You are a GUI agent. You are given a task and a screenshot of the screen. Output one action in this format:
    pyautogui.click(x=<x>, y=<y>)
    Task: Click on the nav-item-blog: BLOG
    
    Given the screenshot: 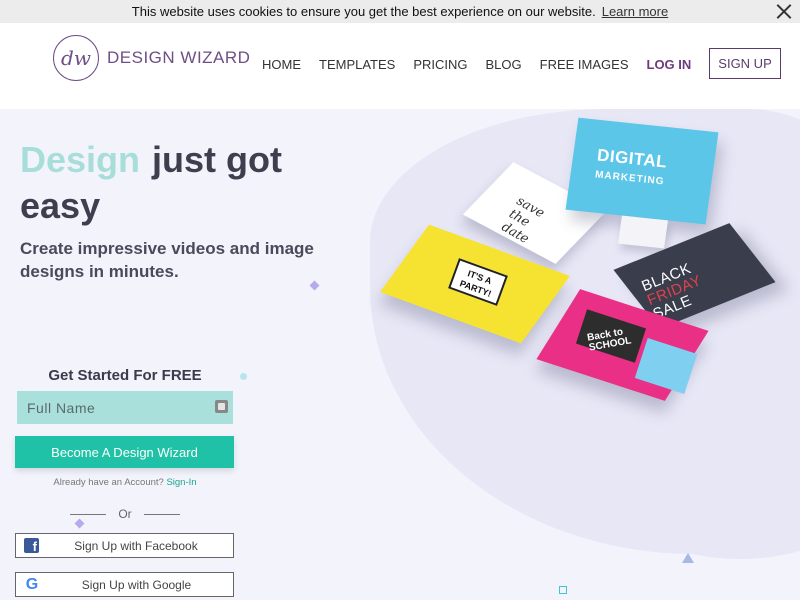 What is the action you would take?
    pyautogui.click(x=504, y=64)
    